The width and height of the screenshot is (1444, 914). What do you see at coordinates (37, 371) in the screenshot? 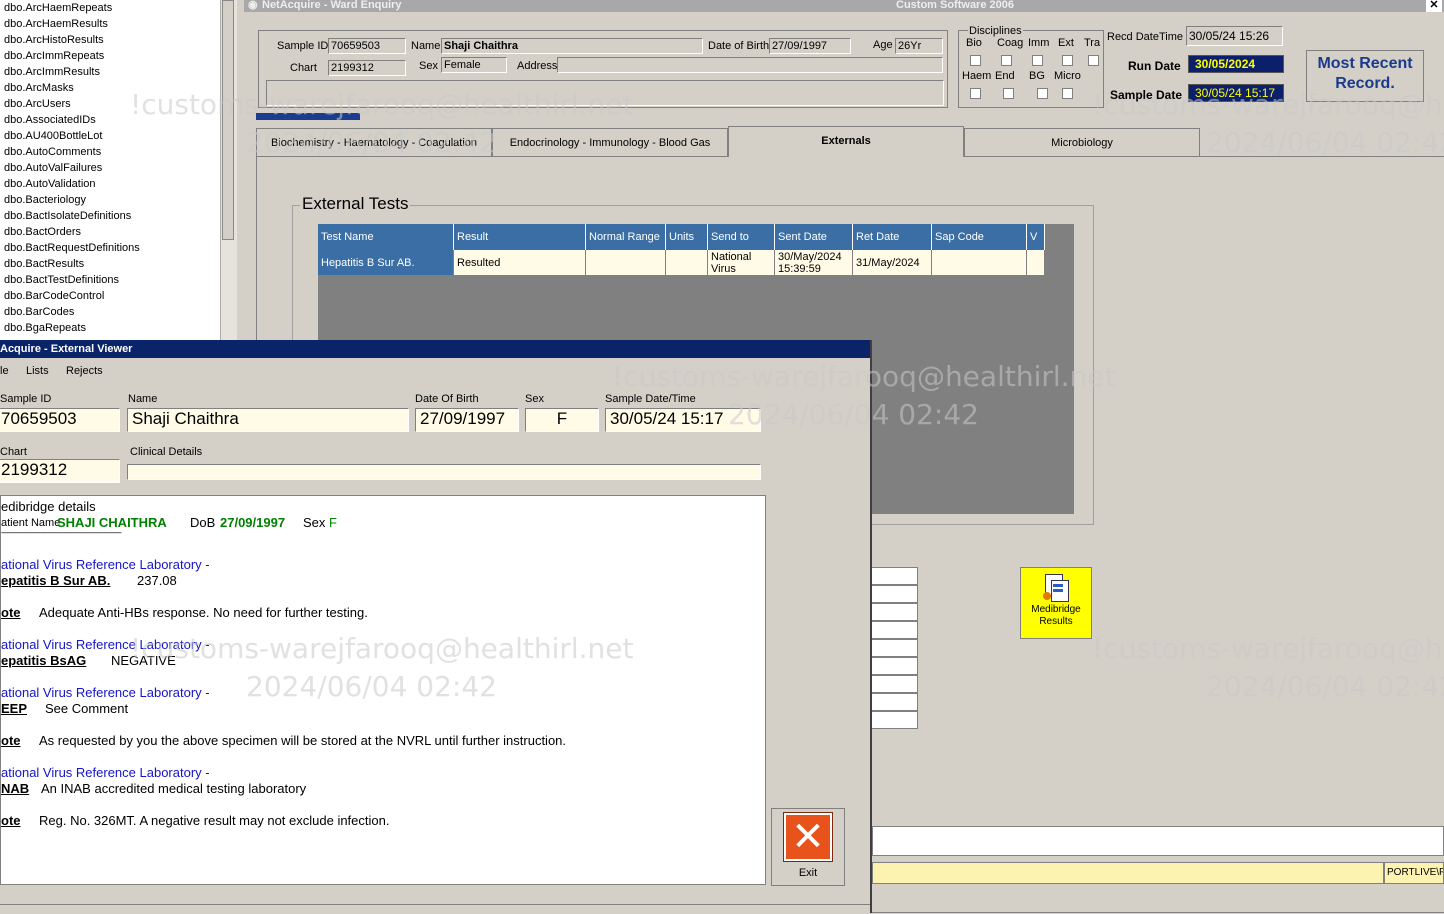
I see `menu-item: Lists` at bounding box center [37, 371].